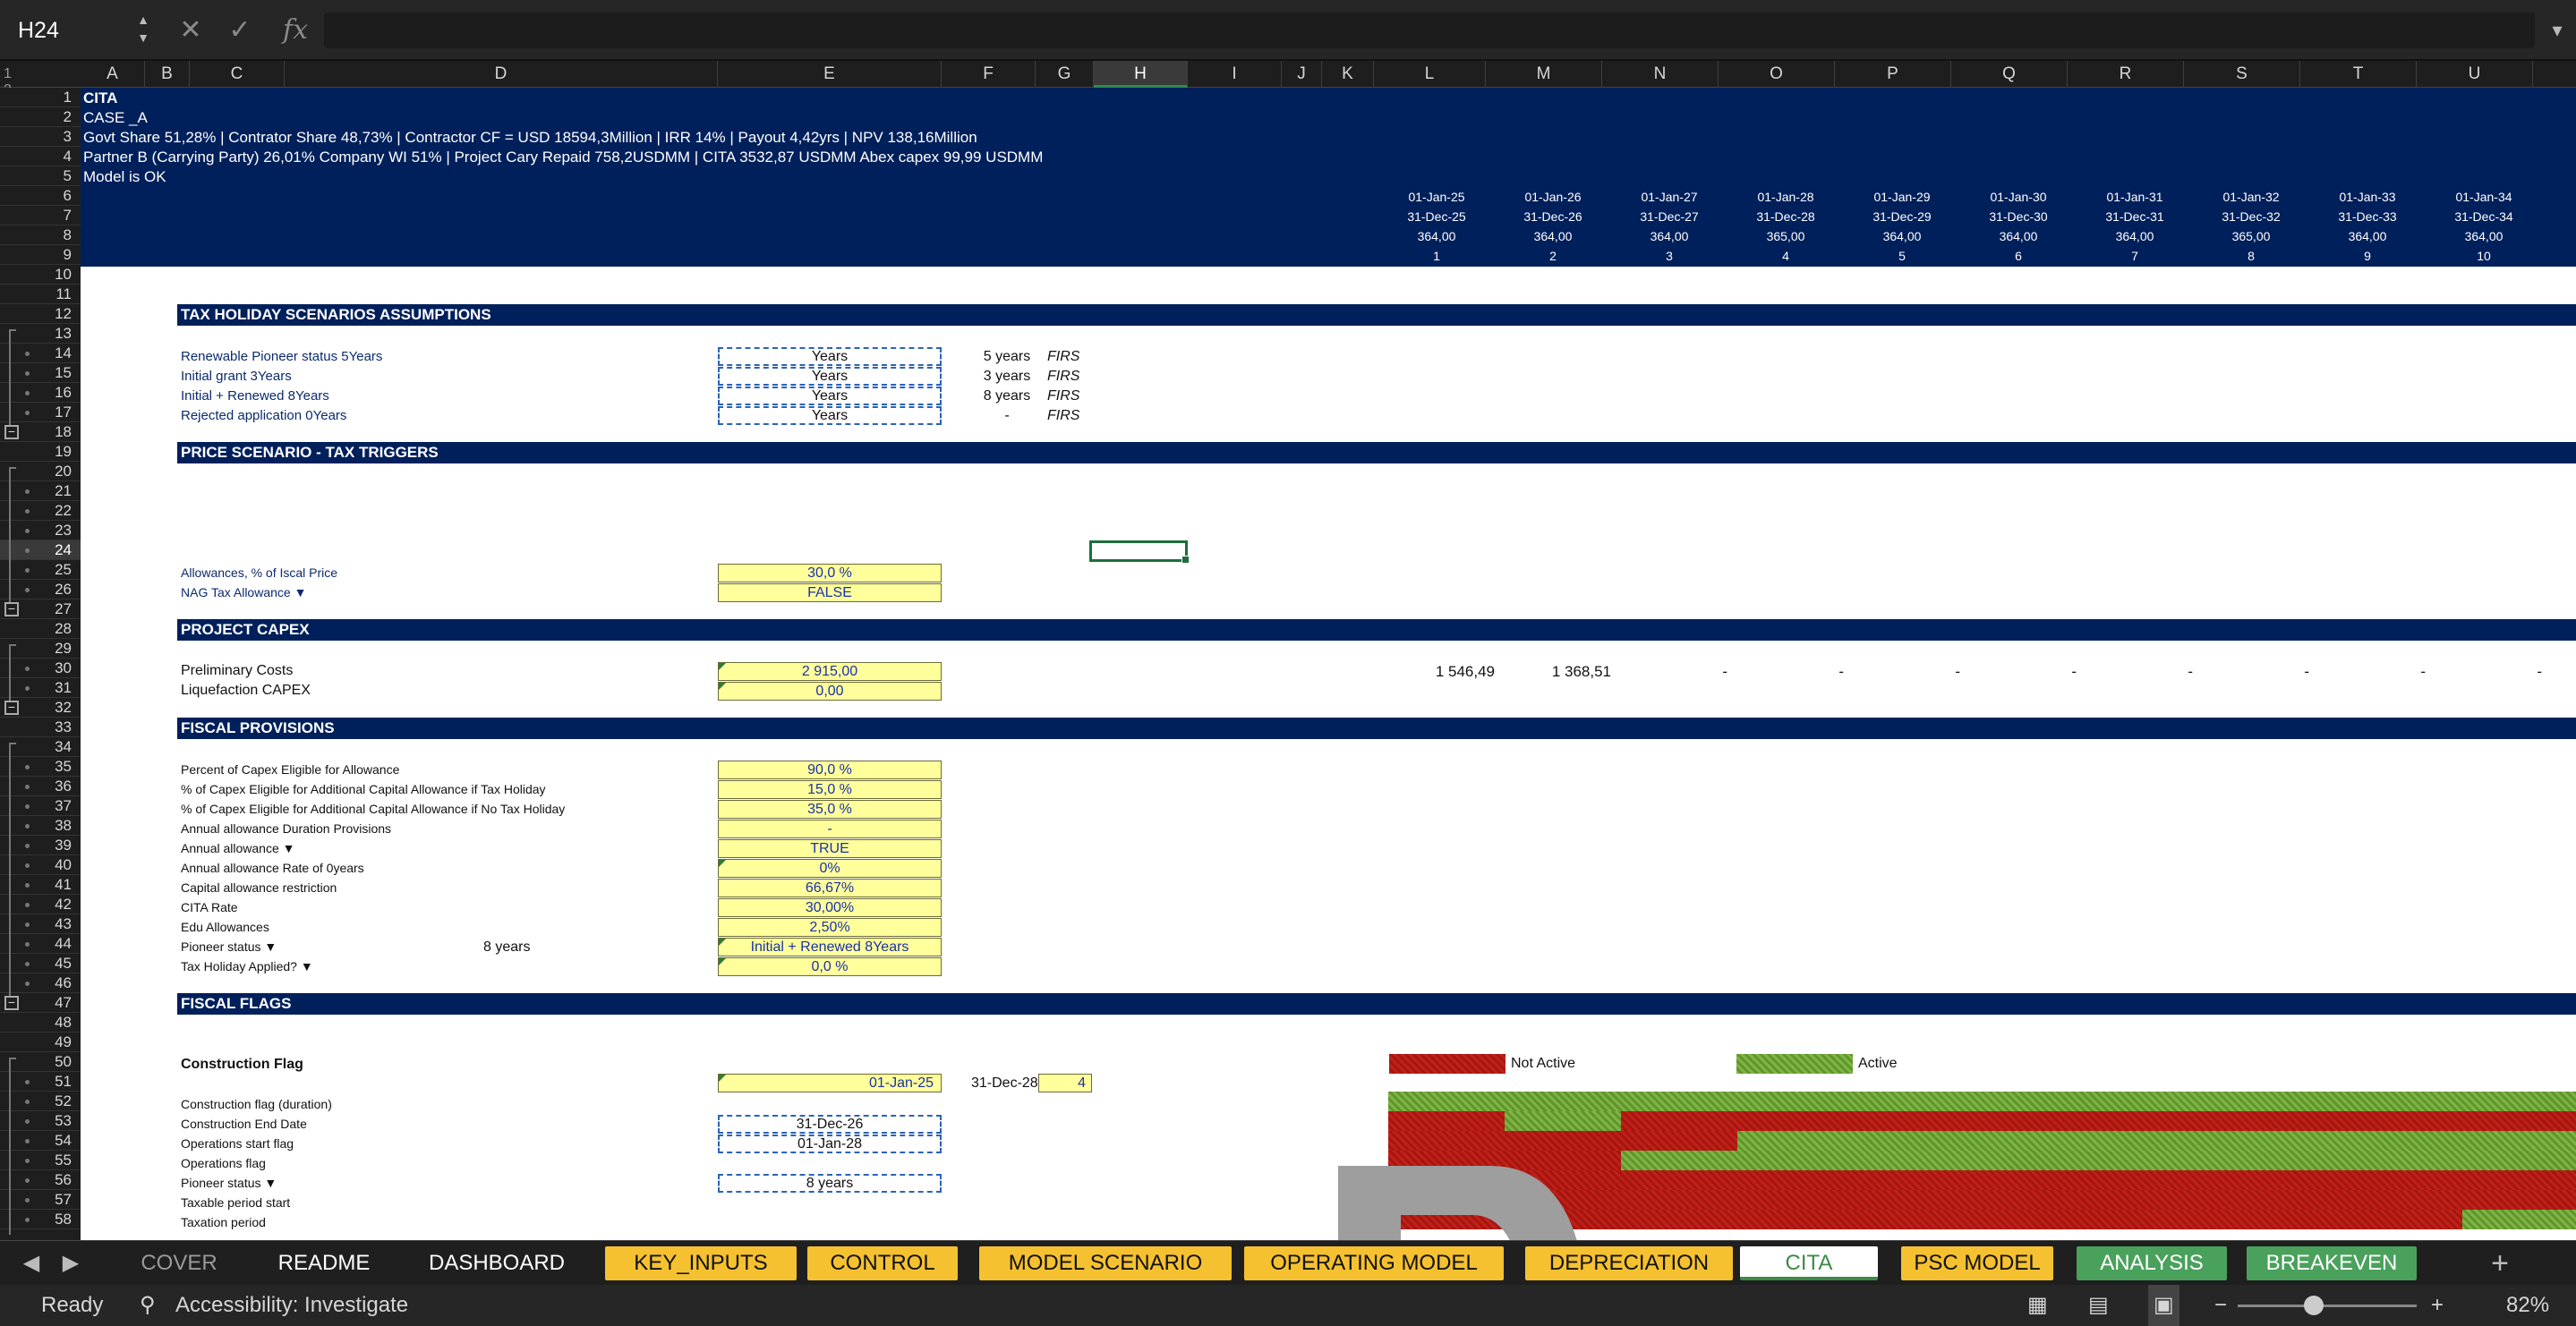 This screenshot has width=2576, height=1326. What do you see at coordinates (1893, 74) in the screenshot?
I see `column-header-p: P` at bounding box center [1893, 74].